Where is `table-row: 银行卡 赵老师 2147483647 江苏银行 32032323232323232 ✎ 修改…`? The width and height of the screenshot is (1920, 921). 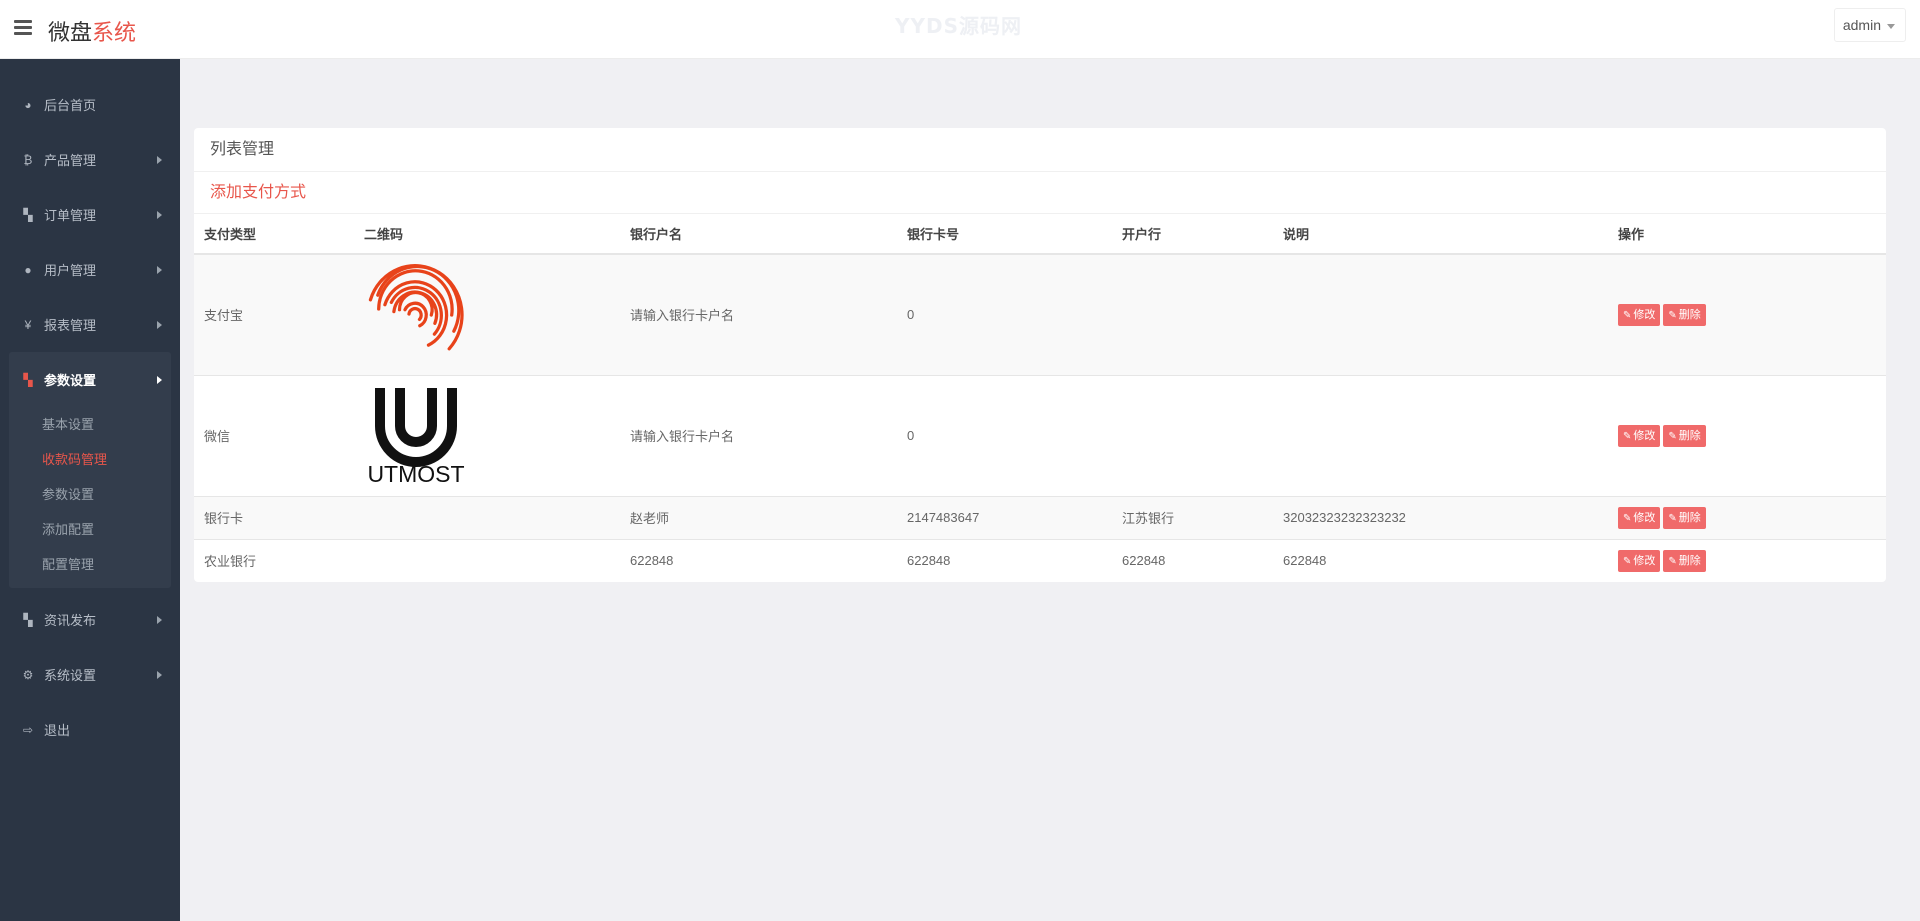
table-row: 银行卡 赵老师 2147483647 江苏银行 32032323232323232 ✎ 修改… is located at coordinates (1040, 518).